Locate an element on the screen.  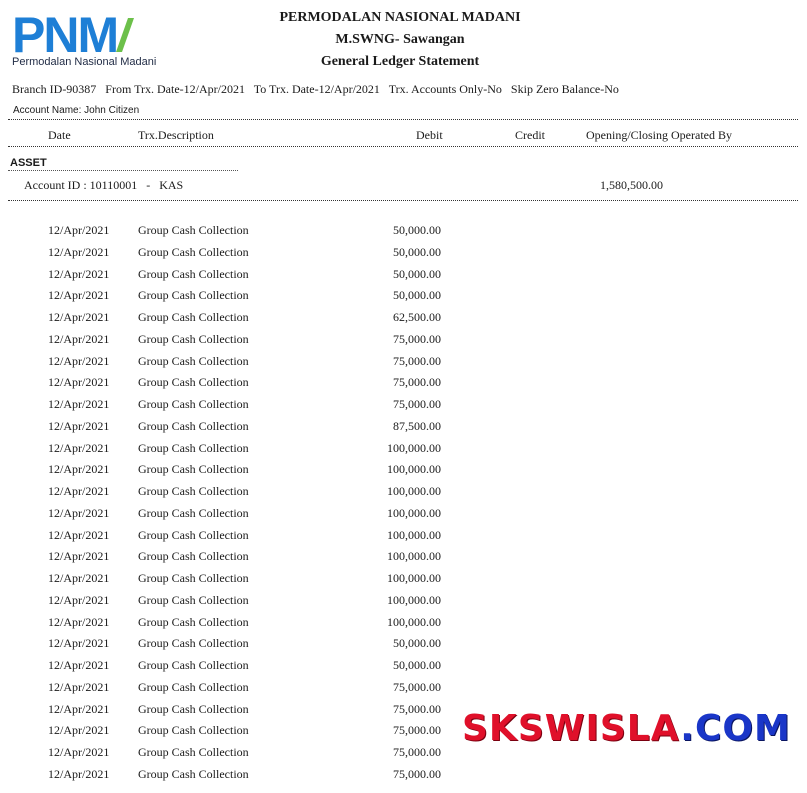
svg-text: PNM is located at coordinates (64, 35).